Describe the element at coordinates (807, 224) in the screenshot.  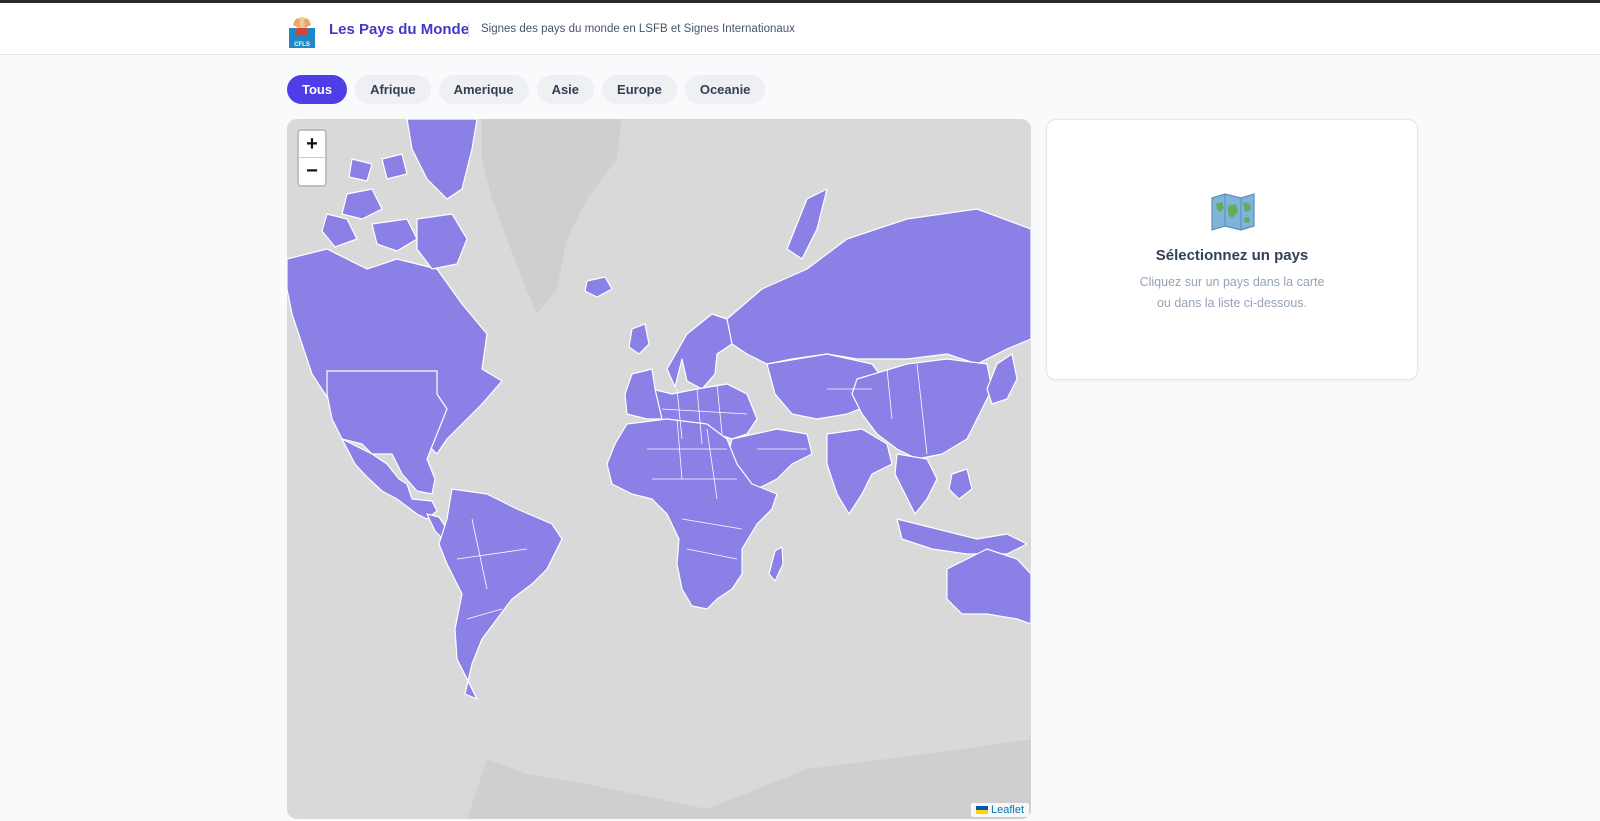
I see `novaya-zemlya` at that location.